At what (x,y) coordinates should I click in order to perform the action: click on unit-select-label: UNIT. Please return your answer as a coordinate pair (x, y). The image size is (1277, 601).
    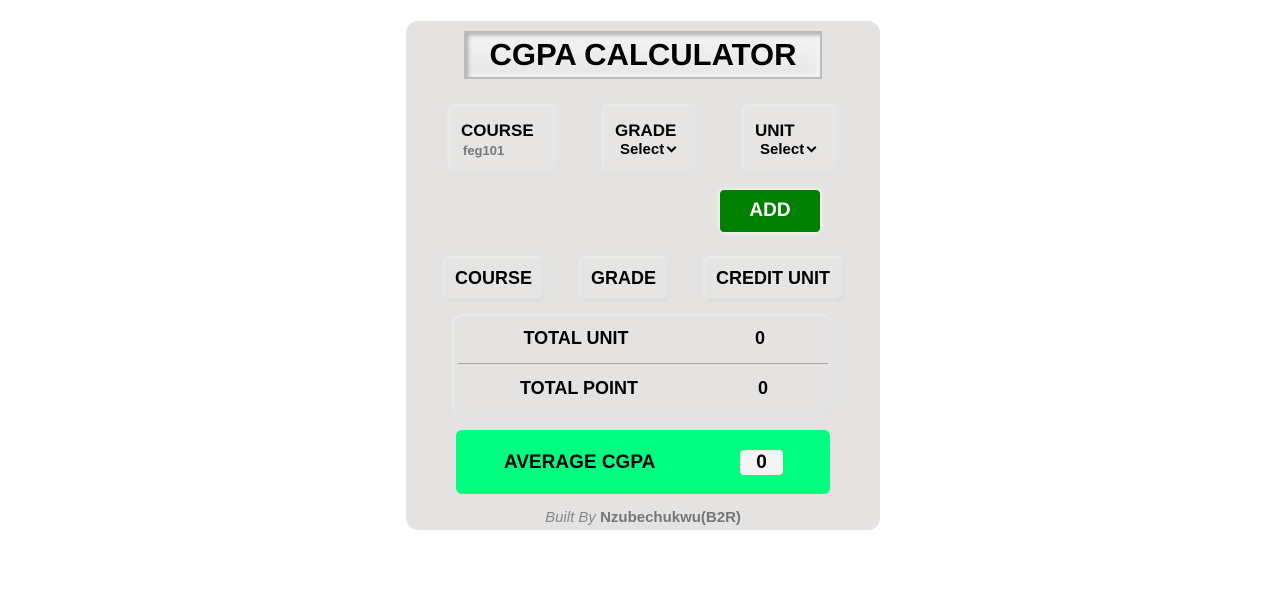
    Looking at the image, I should click on (775, 130).